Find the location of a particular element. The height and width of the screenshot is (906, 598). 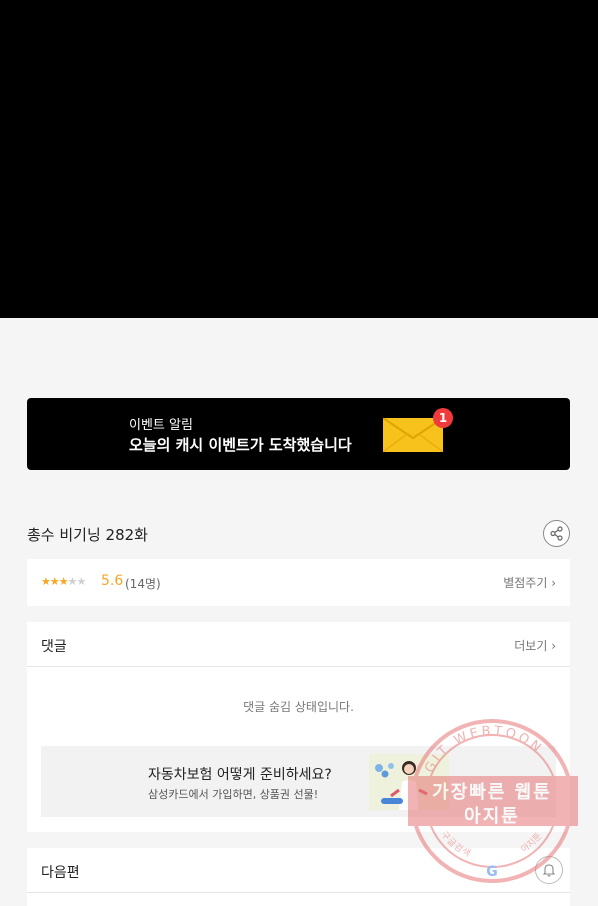

ad-image is located at coordinates (409, 782).